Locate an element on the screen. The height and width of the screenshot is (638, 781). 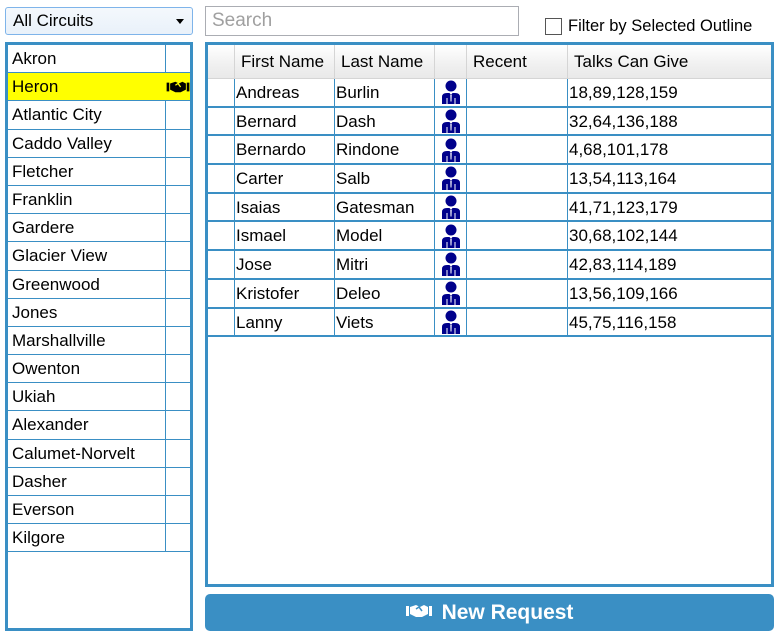
circuit-name: Fletcher is located at coordinates (87, 171).